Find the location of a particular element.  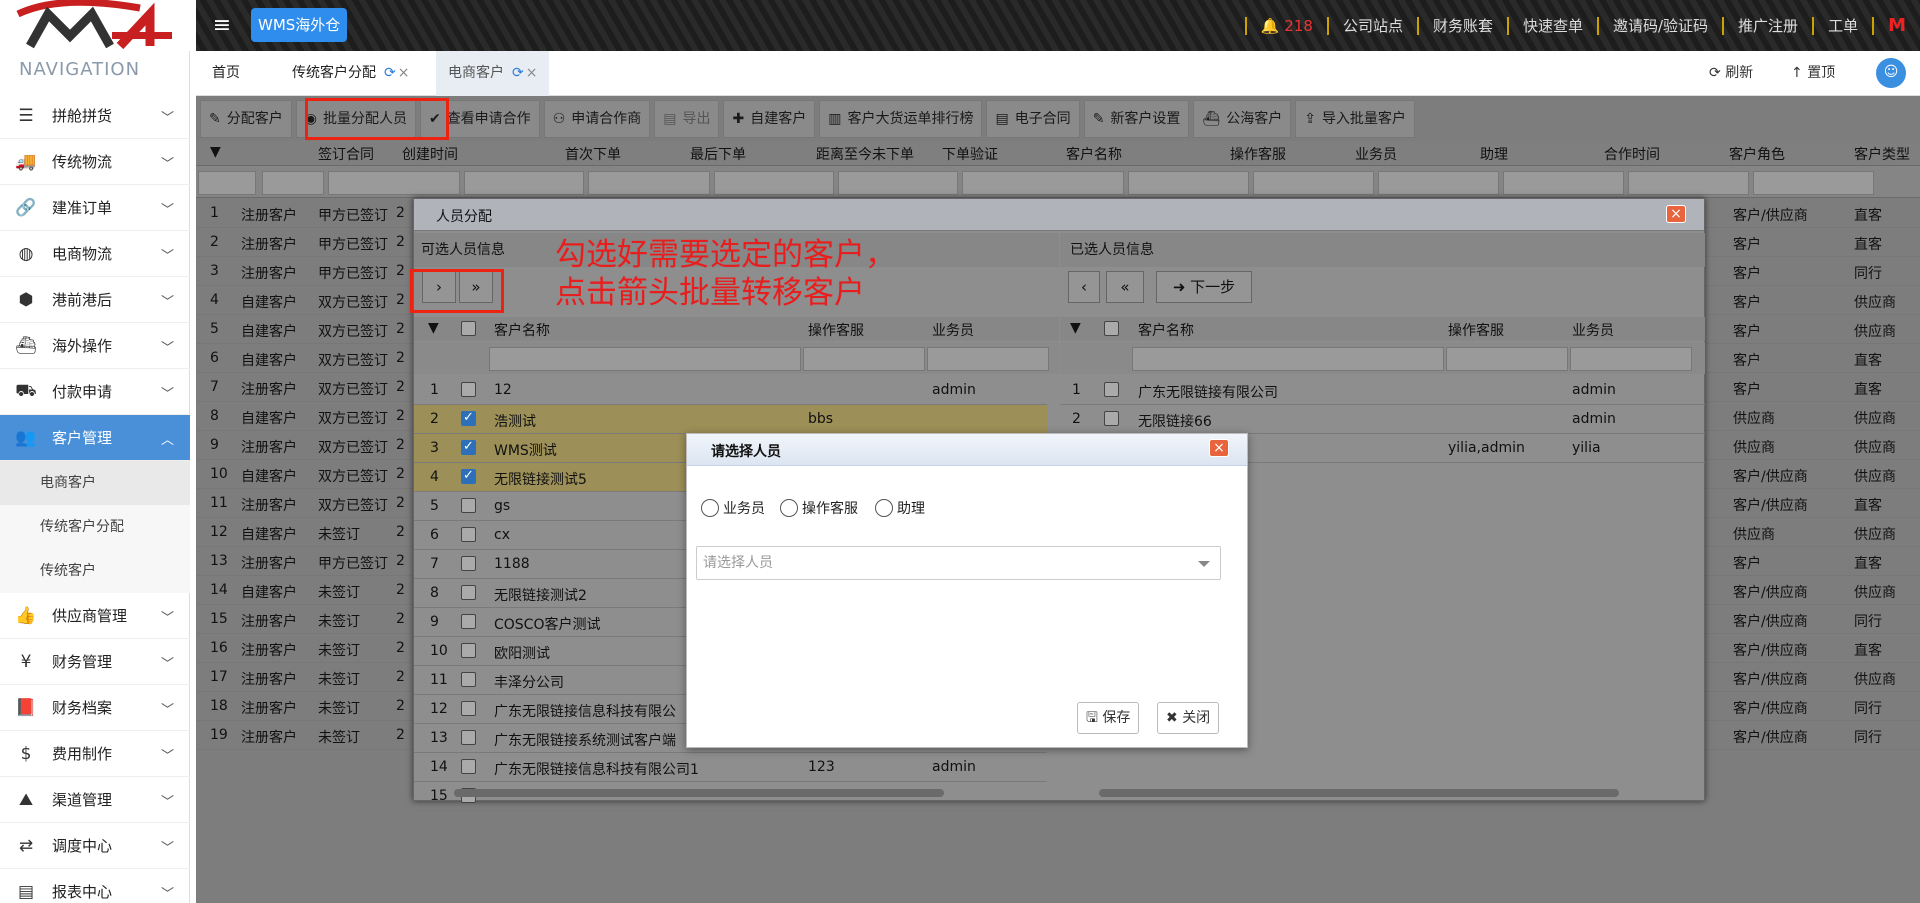

sidebar-item: 🔗 建准订单 ﹀ is located at coordinates (95, 208).